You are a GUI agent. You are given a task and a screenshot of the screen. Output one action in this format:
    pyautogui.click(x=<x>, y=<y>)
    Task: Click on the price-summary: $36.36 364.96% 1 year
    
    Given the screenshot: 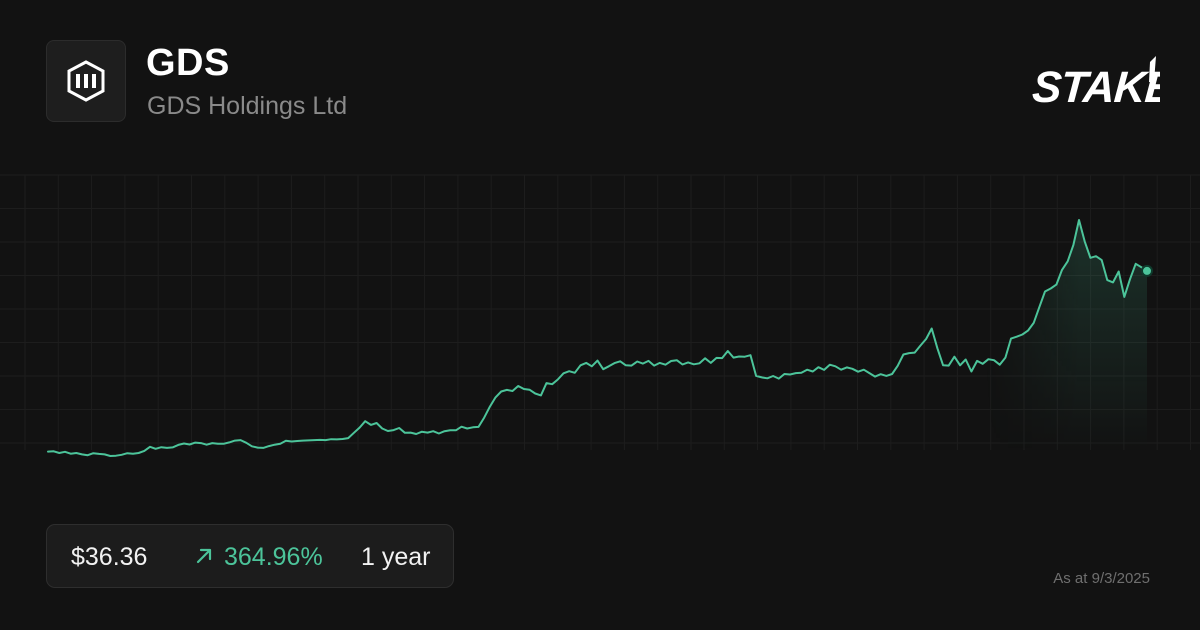 What is the action you would take?
    pyautogui.click(x=250, y=556)
    